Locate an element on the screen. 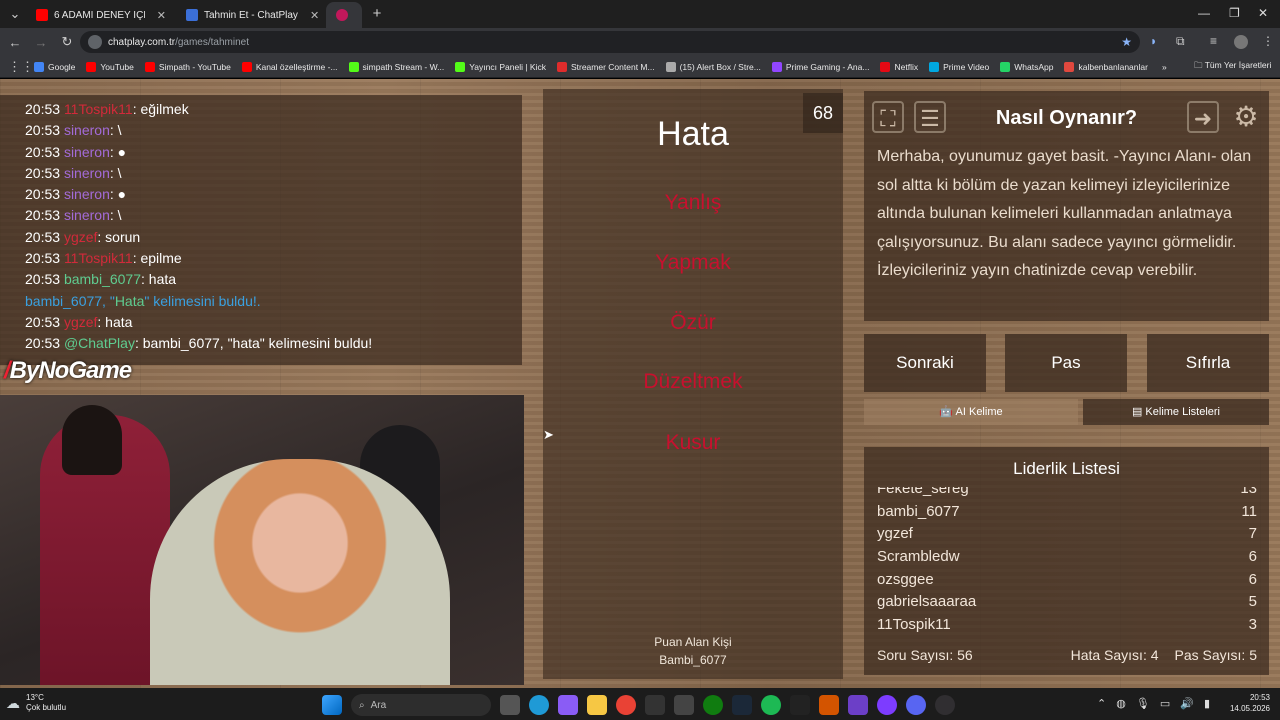 The height and width of the screenshot is (720, 1280). bookmark-item: YouTube is located at coordinates (110, 66).